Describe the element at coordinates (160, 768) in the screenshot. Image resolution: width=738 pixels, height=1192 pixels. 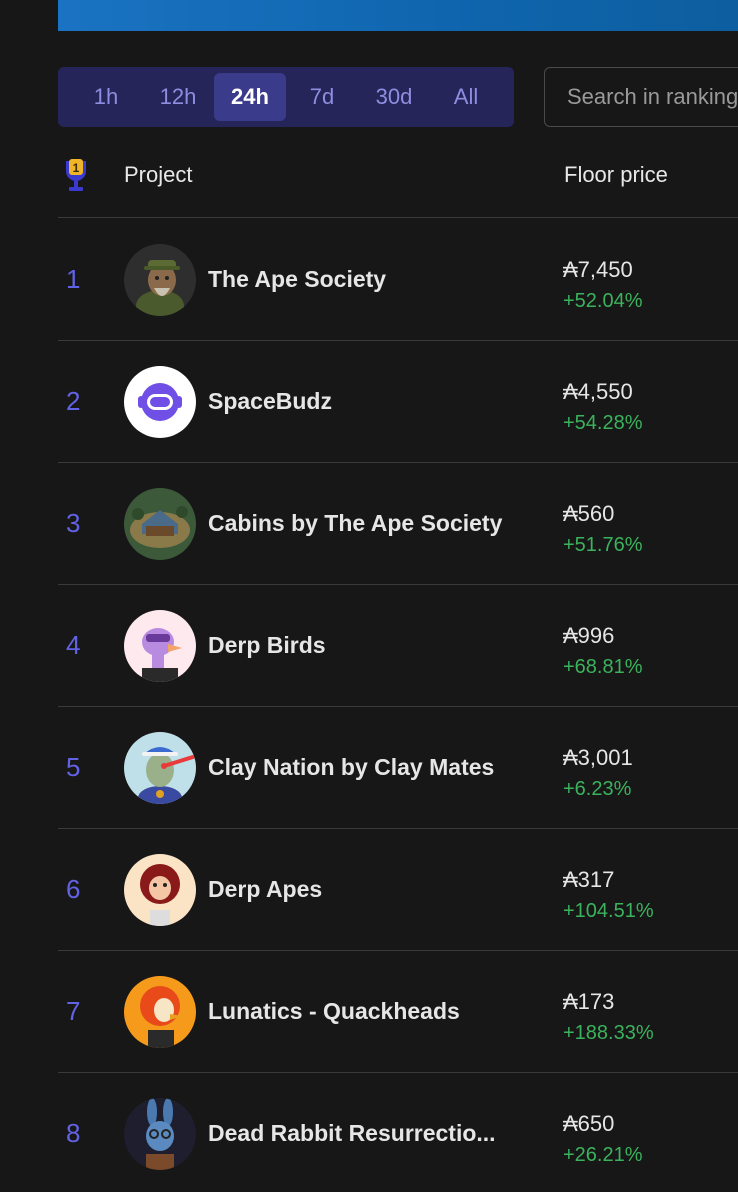
I see `clay-avatar-icon` at that location.